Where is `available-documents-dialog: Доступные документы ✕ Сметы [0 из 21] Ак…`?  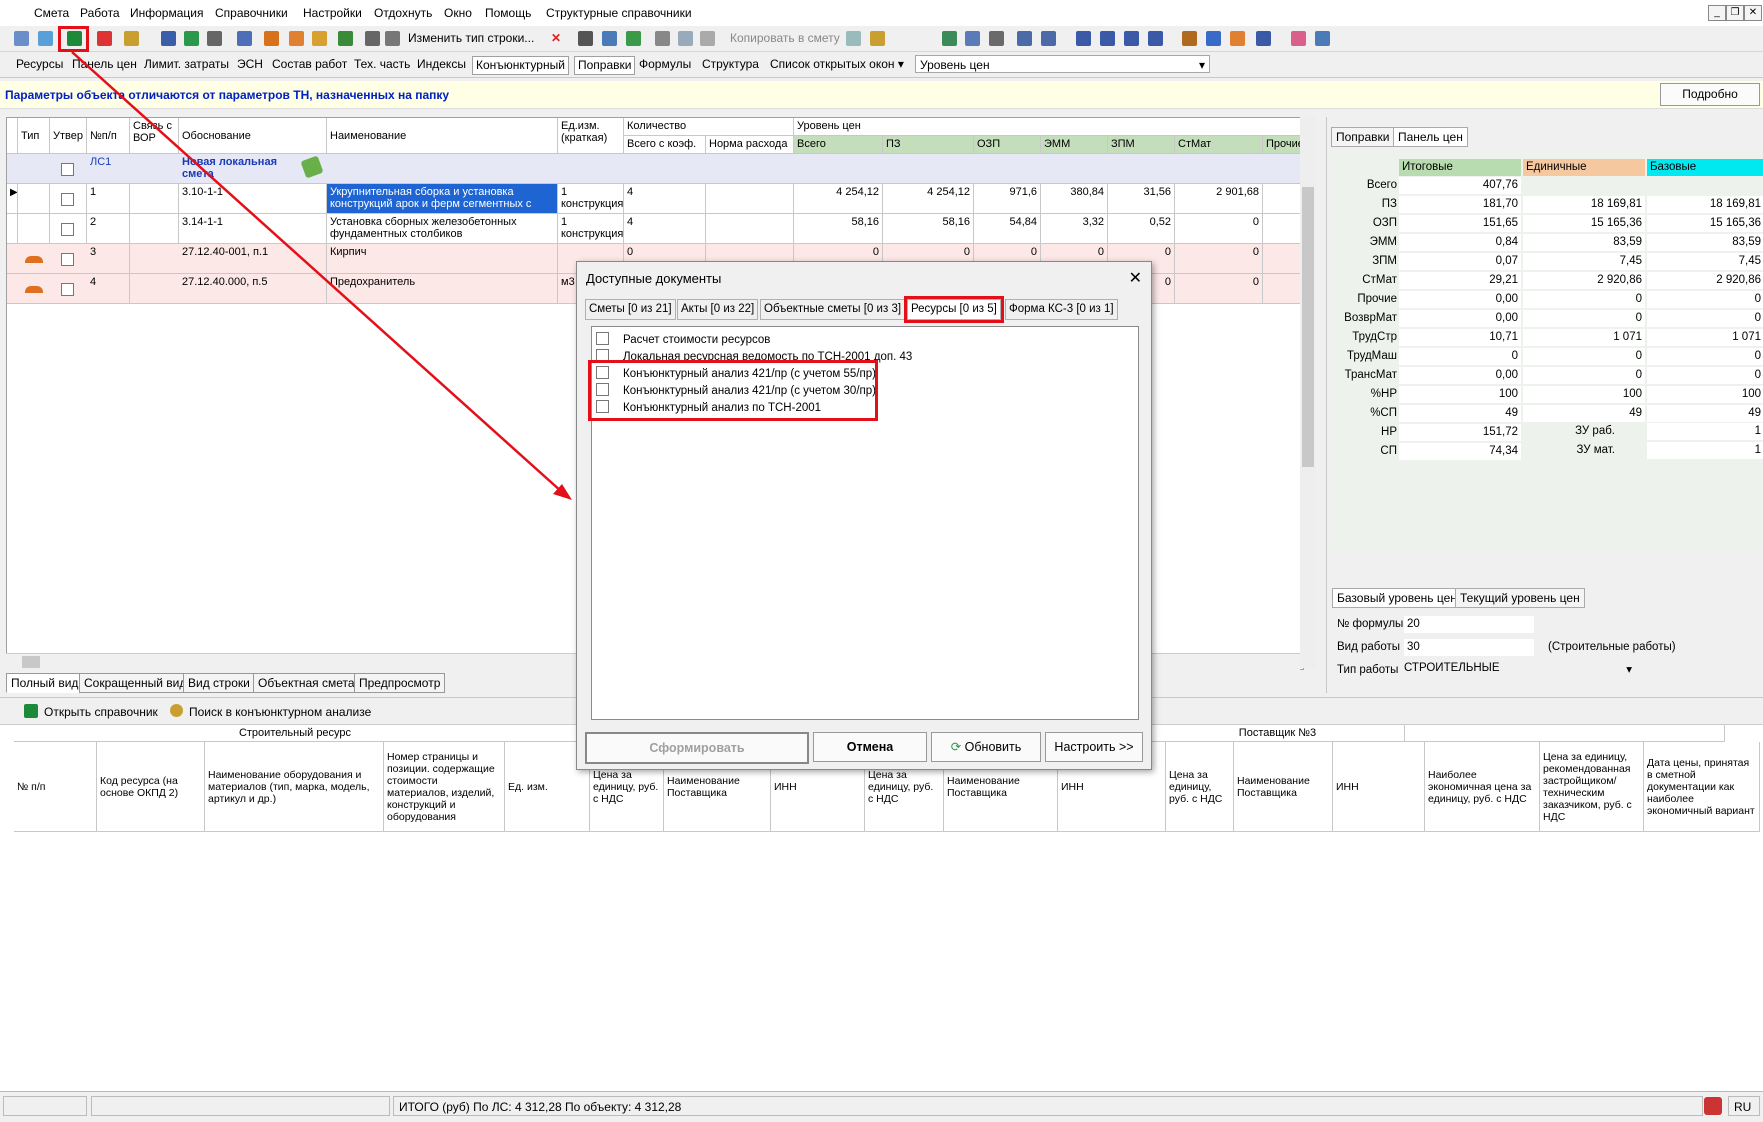 available-documents-dialog: Доступные документы ✕ Сметы [0 из 21] Ак… is located at coordinates (864, 515).